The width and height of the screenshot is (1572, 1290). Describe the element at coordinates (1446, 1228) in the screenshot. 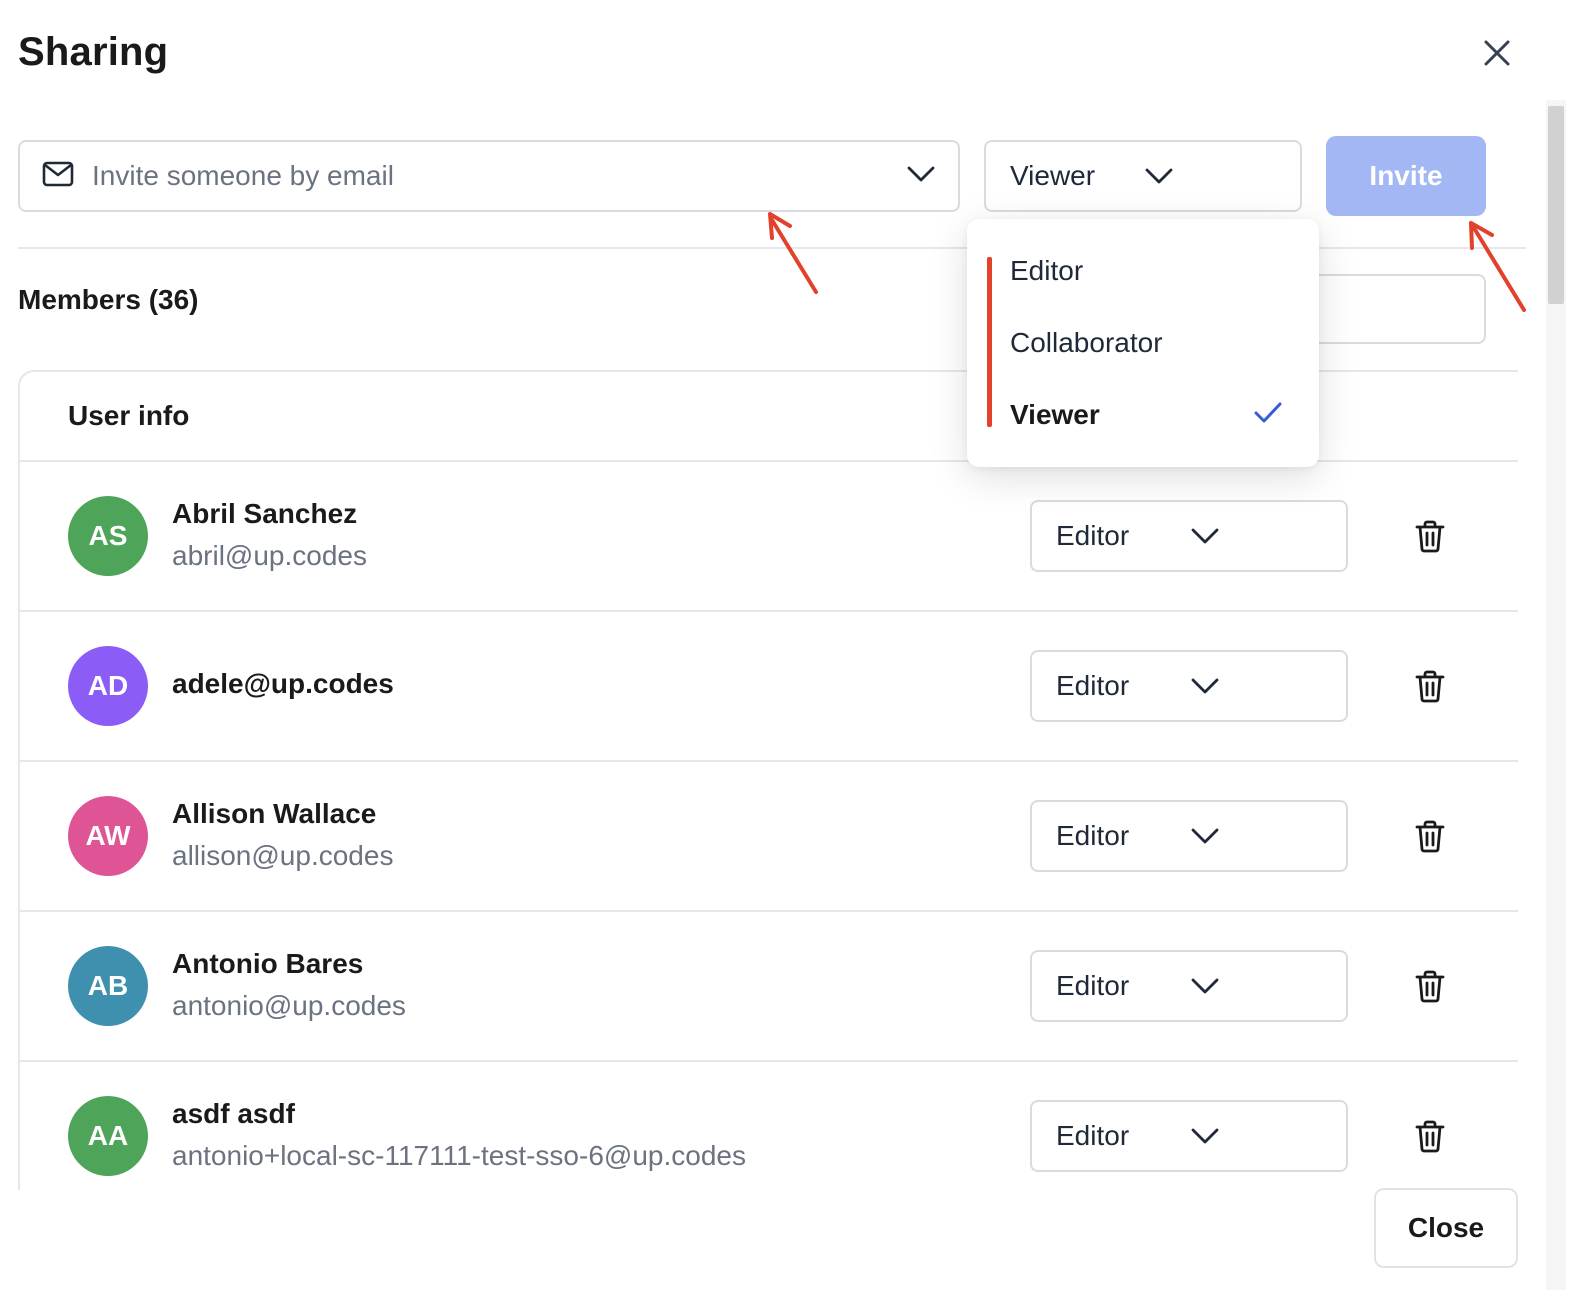

I see `close-button: Close` at that location.